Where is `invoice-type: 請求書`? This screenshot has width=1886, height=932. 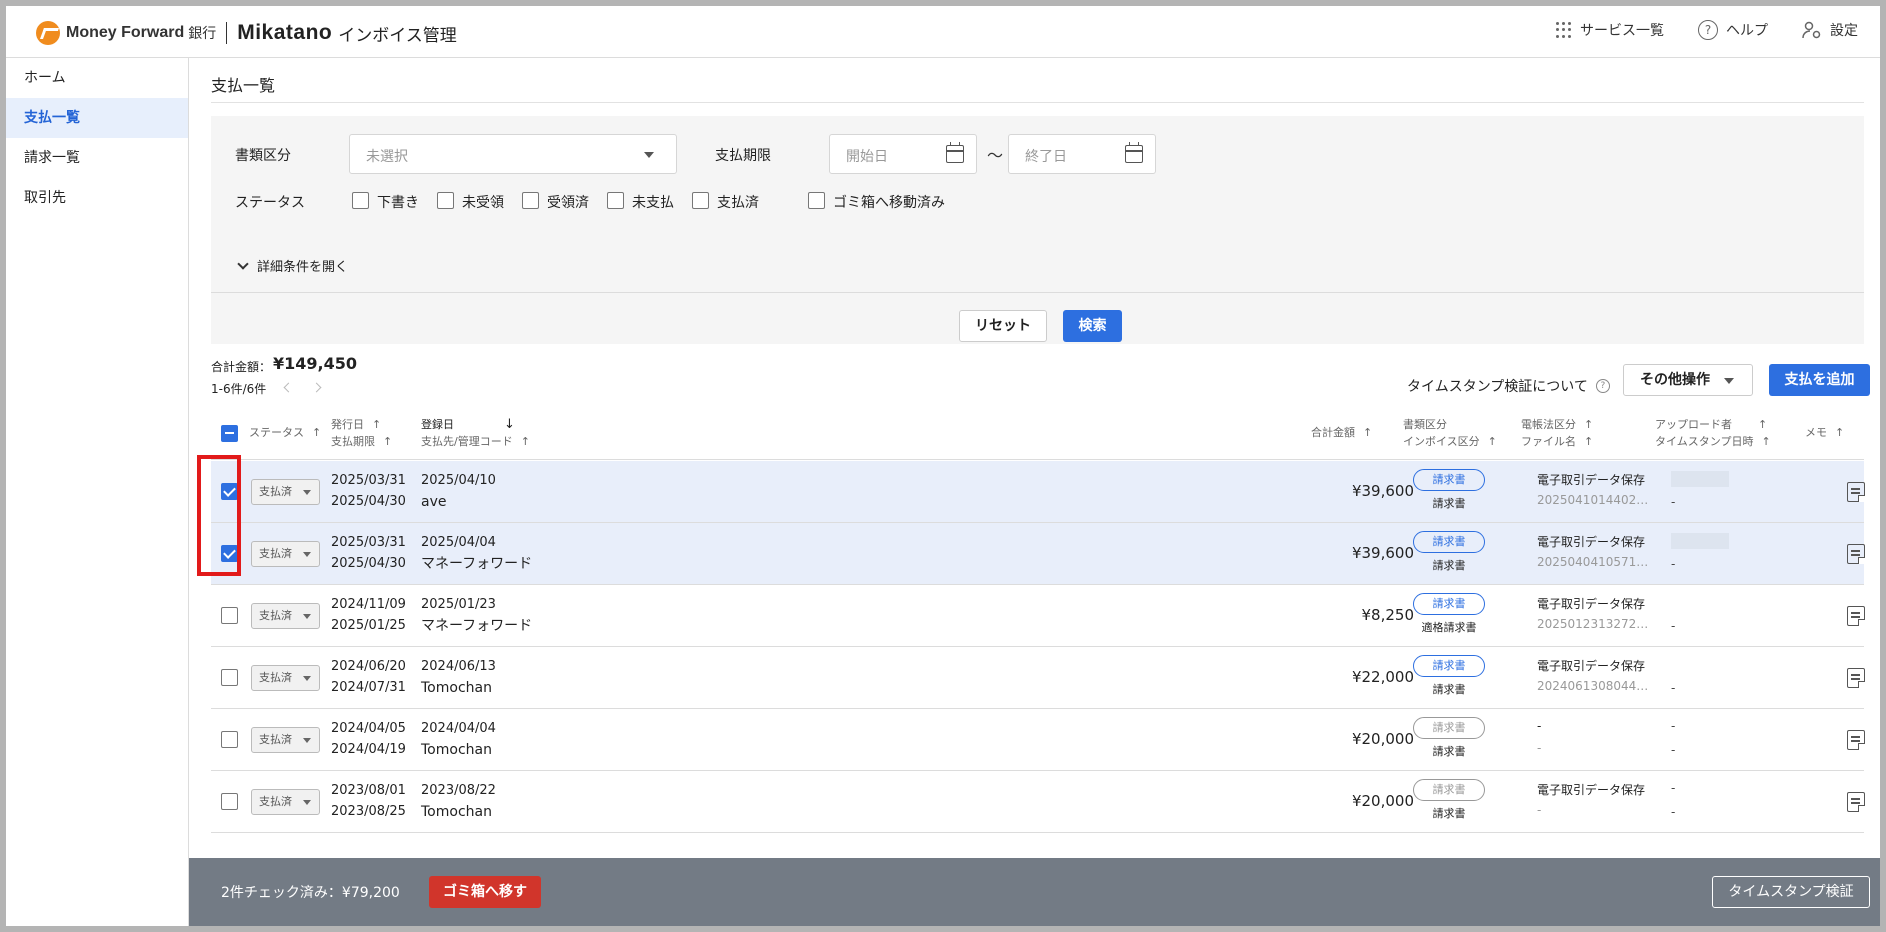
invoice-type: 請求書 is located at coordinates (1449, 689).